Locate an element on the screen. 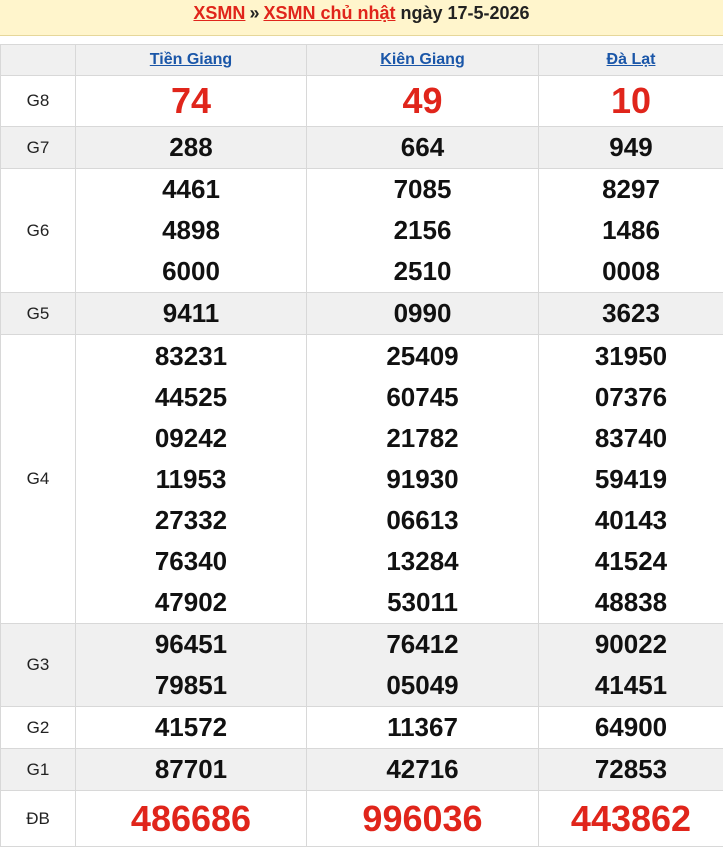  result-cell: 446148986000 is located at coordinates (191, 231).